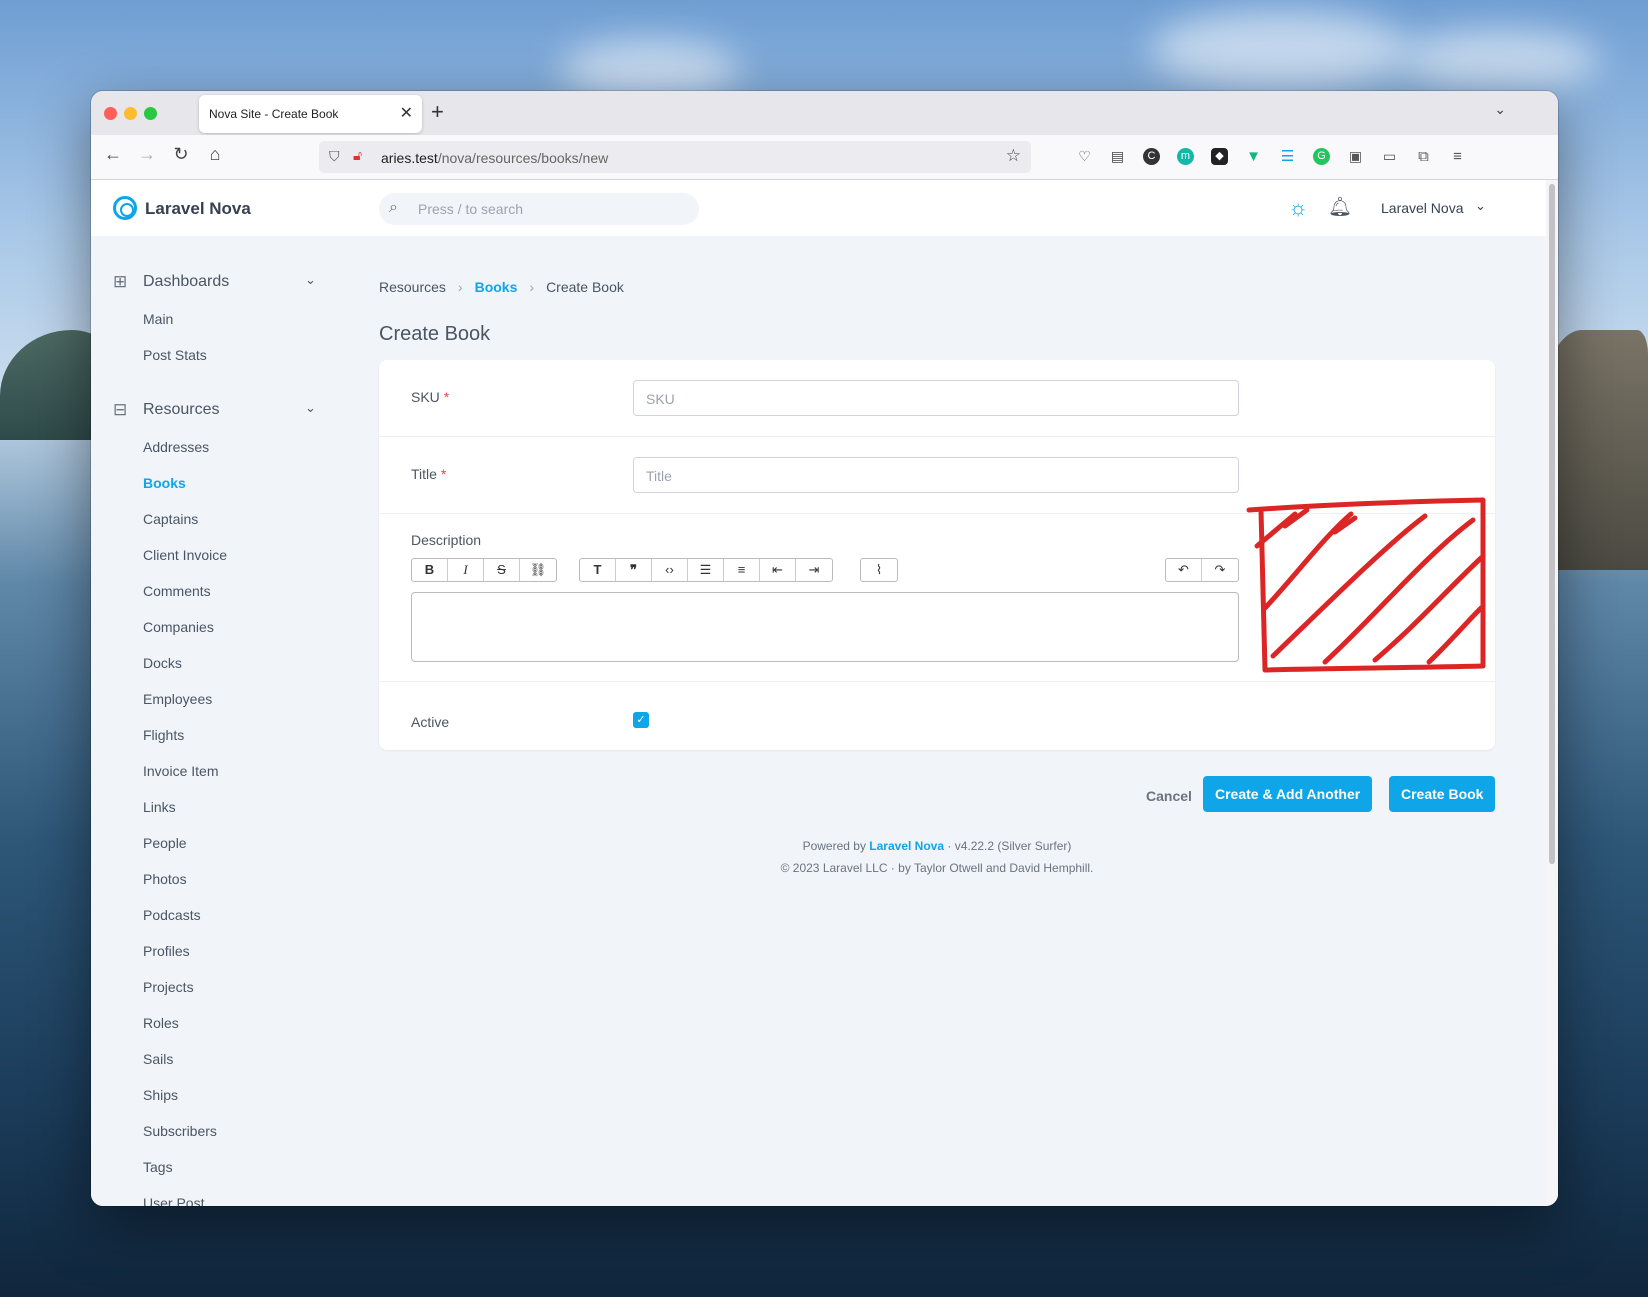  What do you see at coordinates (125, 208) in the screenshot?
I see `nova-logo-icon` at bounding box center [125, 208].